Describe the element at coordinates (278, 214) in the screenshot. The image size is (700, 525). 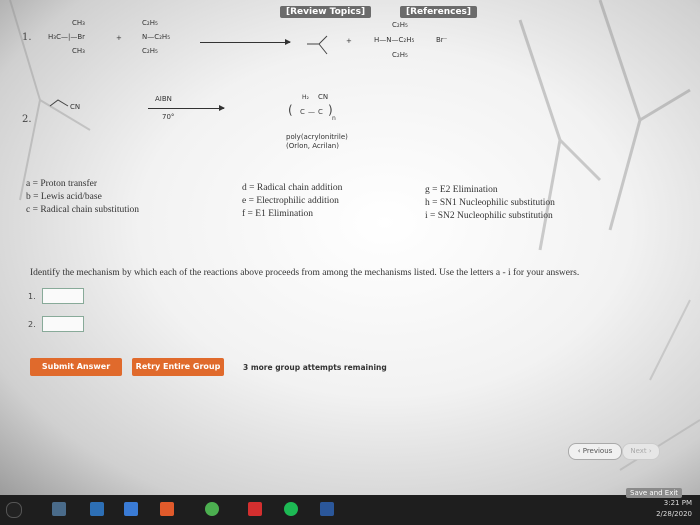
I see `legend-f: f = E1 Elimination` at that location.